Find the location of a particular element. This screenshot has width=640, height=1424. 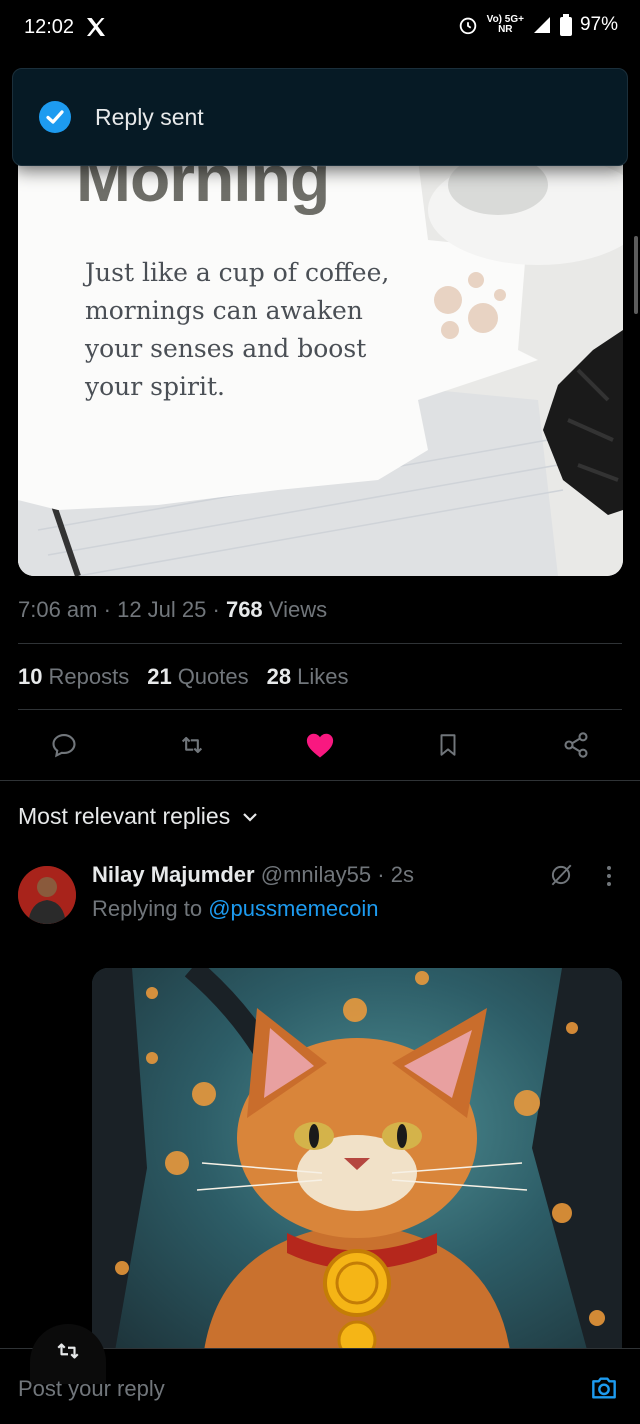

bookmark-button is located at coordinates (448, 745).